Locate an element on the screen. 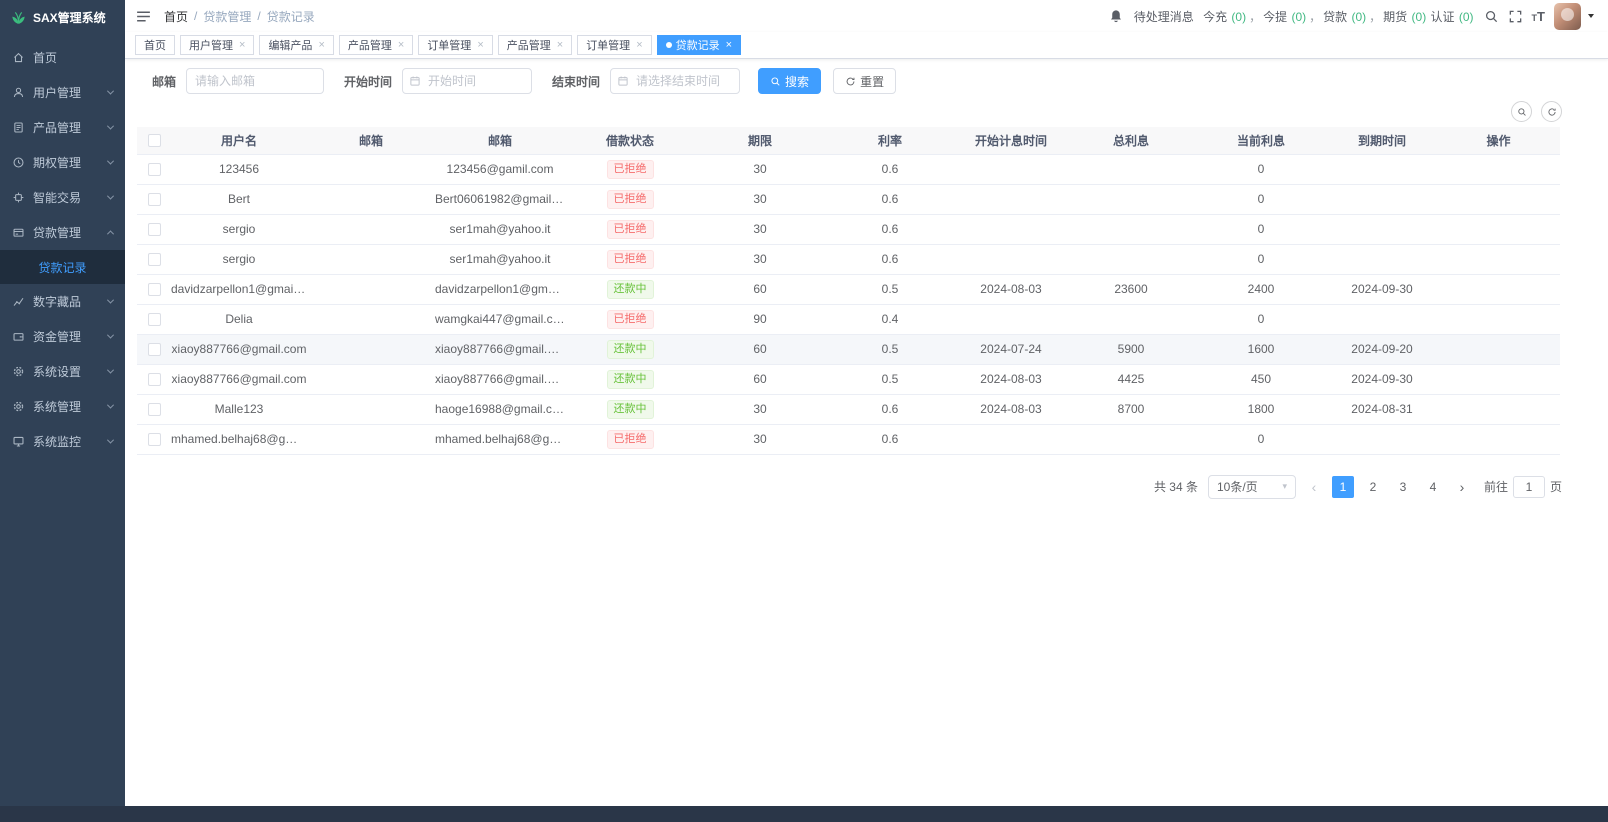  breadcrumb-loan-management: 贷款管理 is located at coordinates (227, 16).